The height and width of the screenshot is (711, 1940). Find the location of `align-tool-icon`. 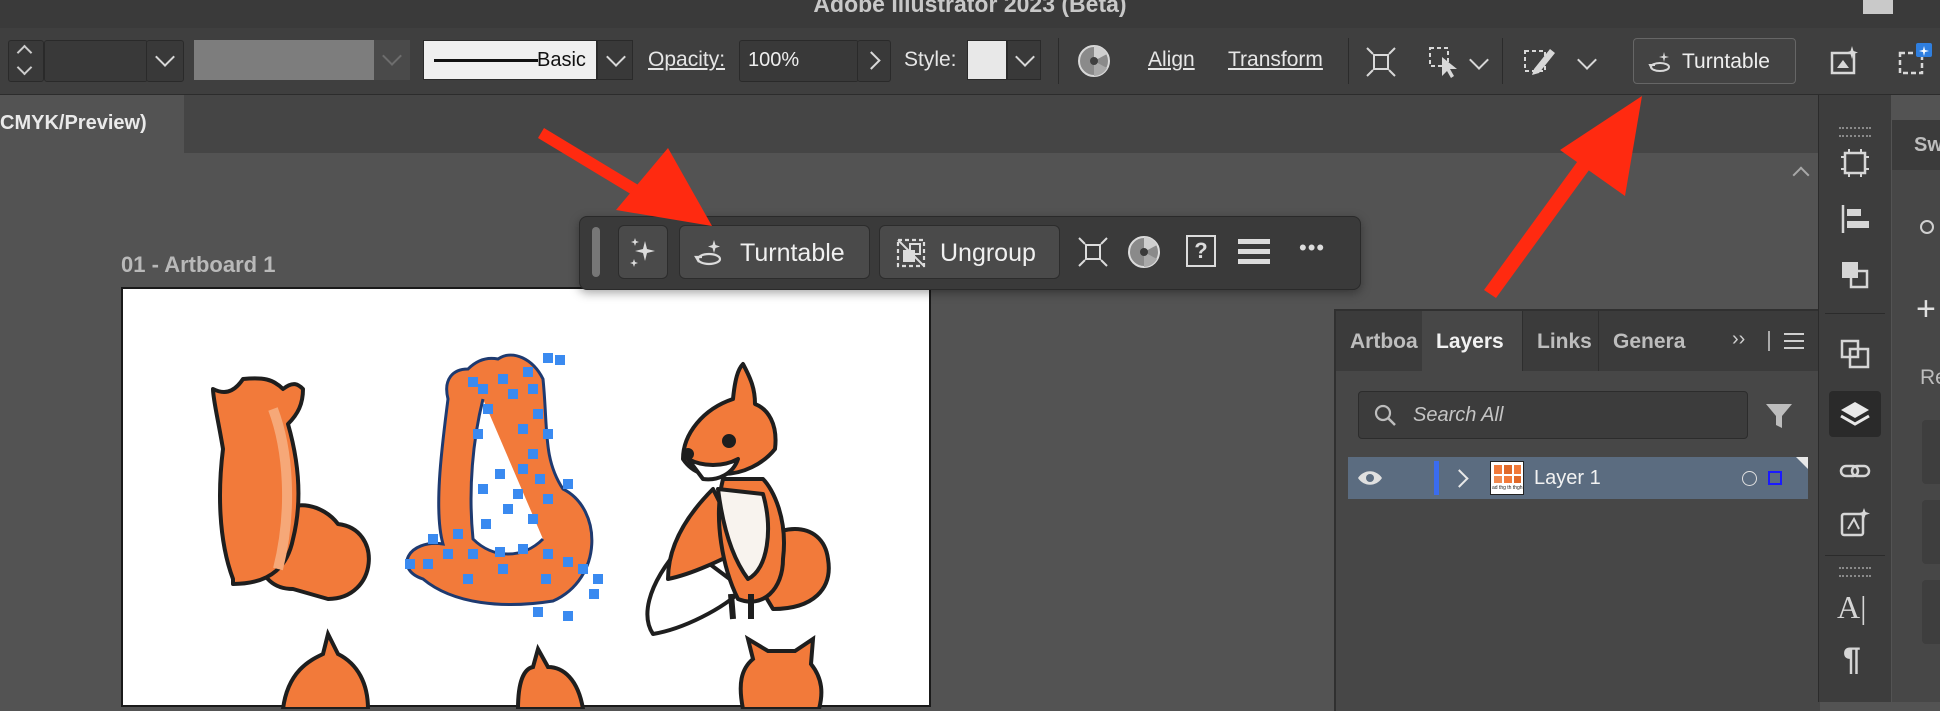

align-tool-icon is located at coordinates (1855, 219).